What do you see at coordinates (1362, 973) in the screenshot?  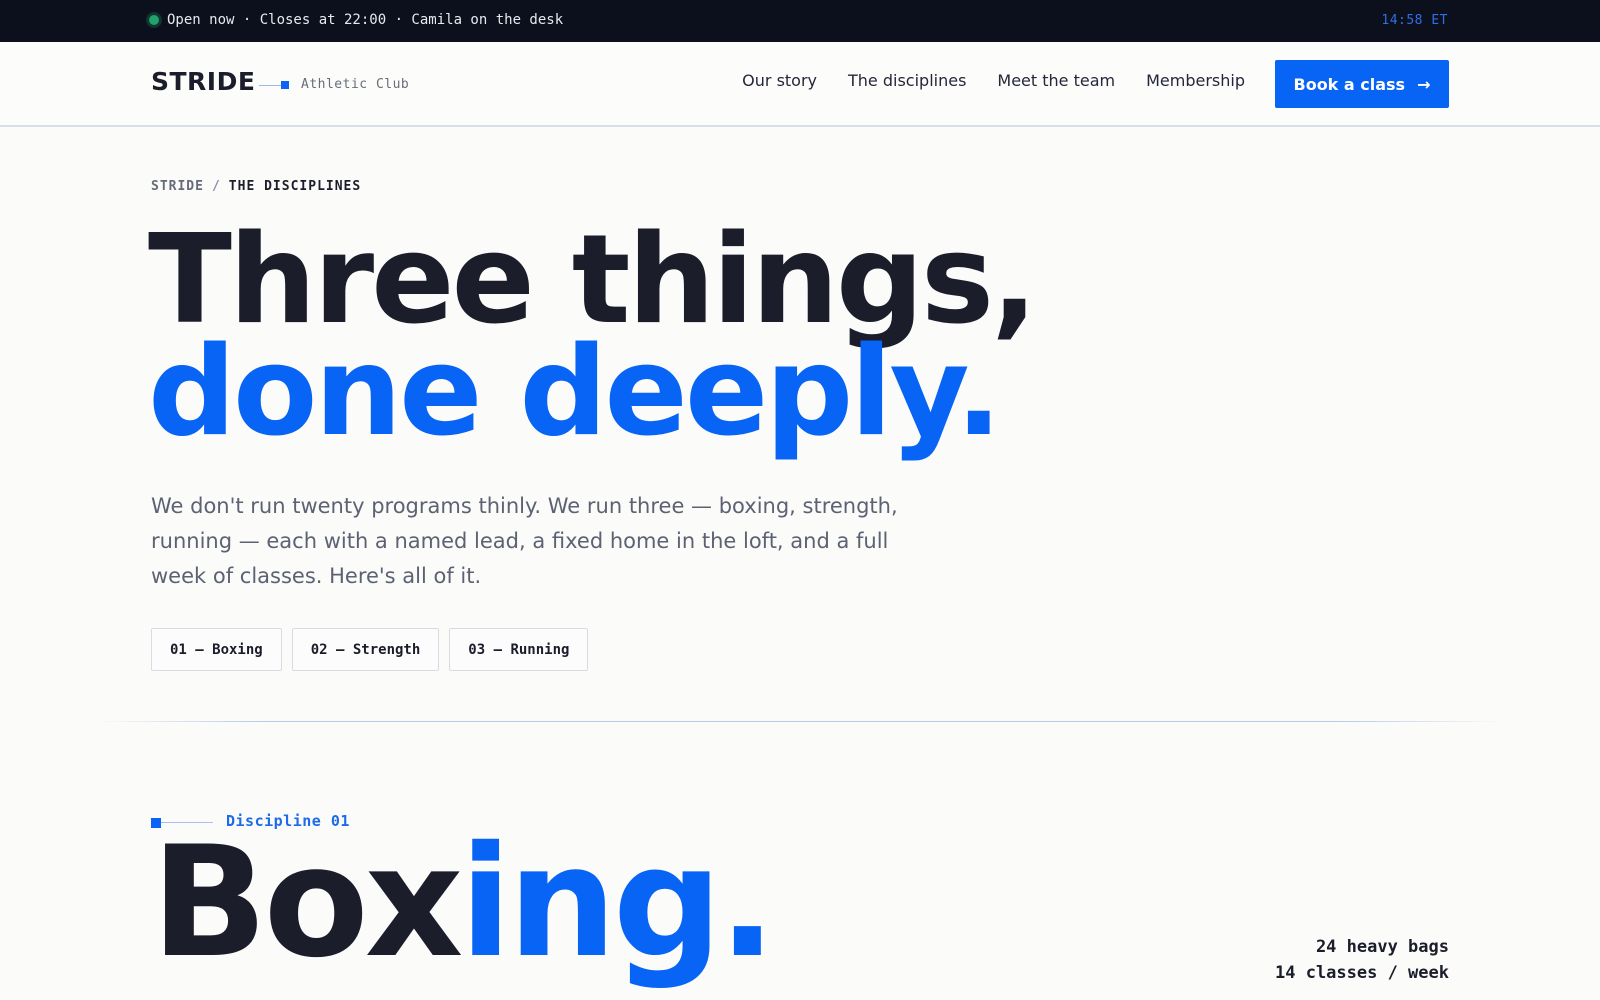 I see `stat-classes-per-week: 14 classes / week` at bounding box center [1362, 973].